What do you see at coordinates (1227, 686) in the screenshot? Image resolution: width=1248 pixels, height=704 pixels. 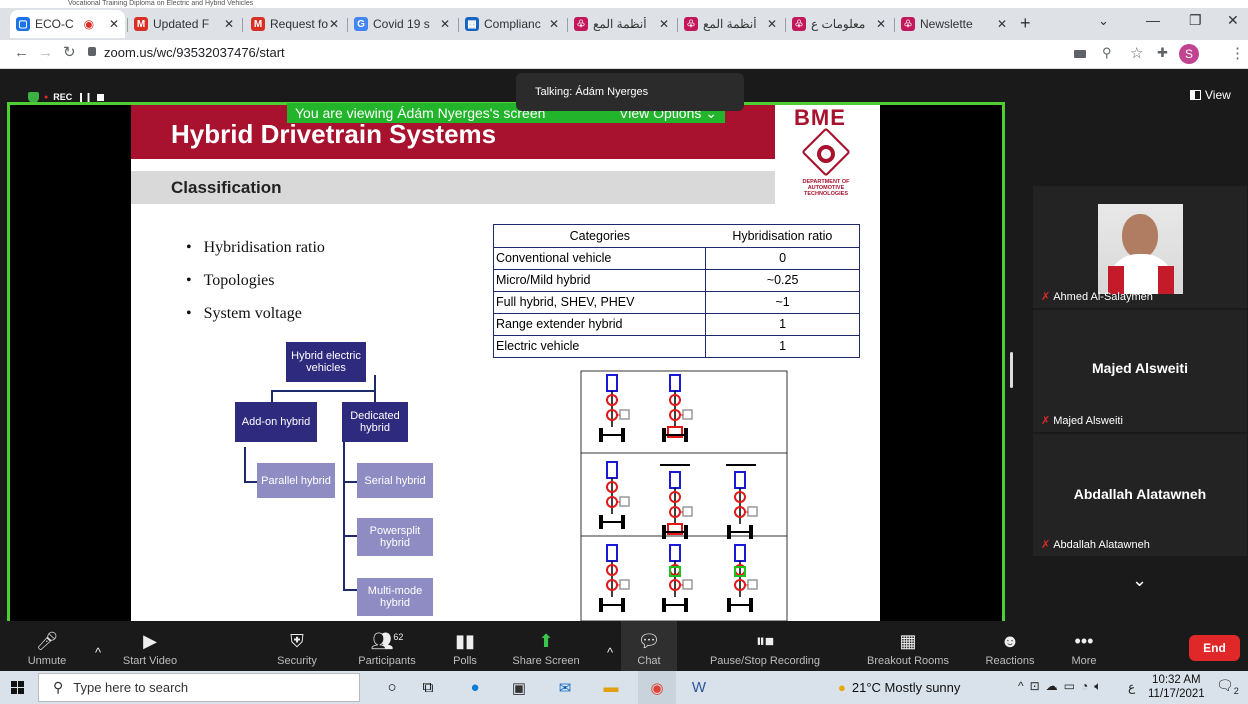 I see `notifications-icon: 🗨︎2` at bounding box center [1227, 686].